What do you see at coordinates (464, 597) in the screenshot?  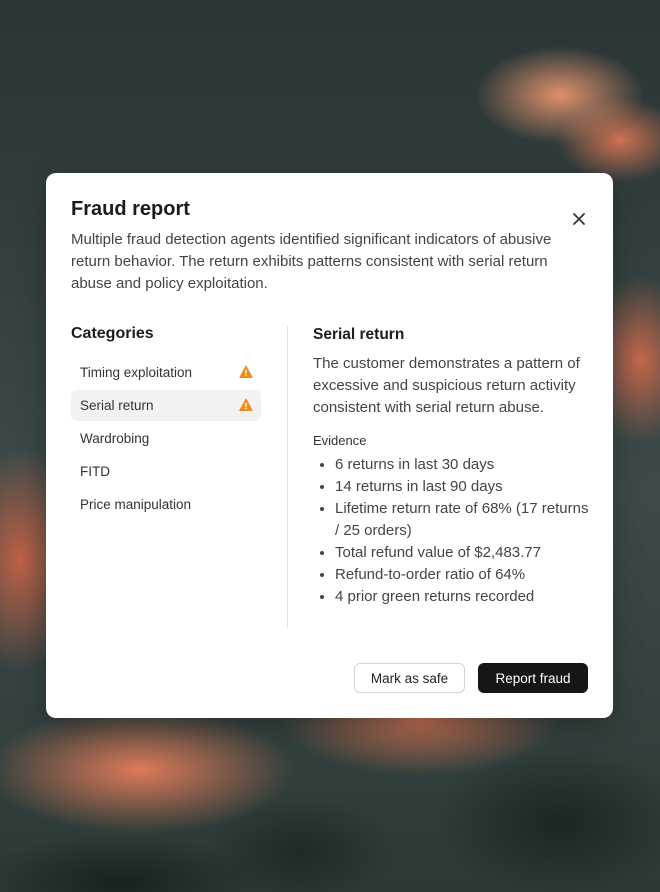 I see `evidence-item: 4 prior green returns recorded` at bounding box center [464, 597].